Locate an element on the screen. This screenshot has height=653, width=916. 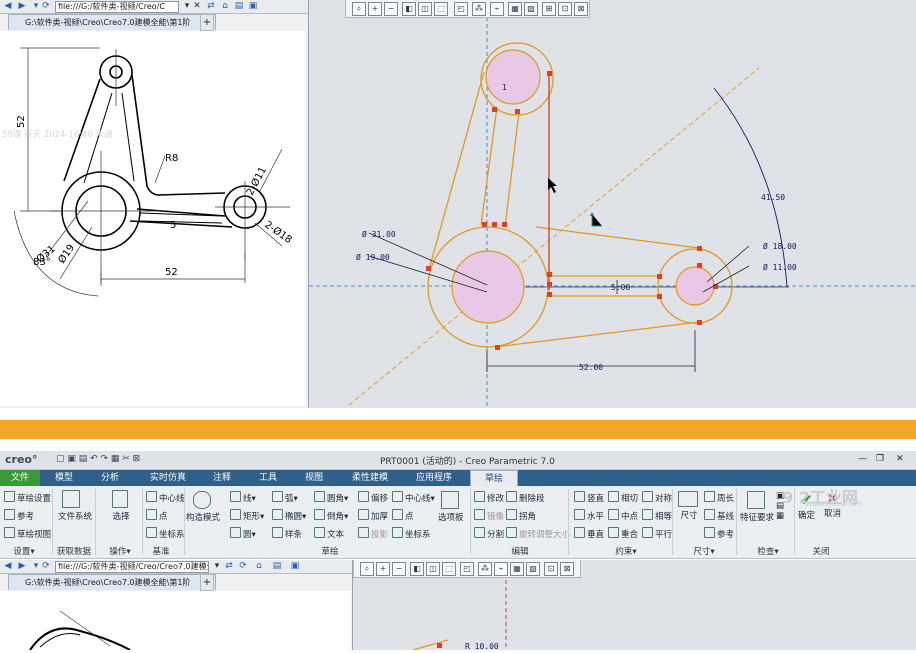
offset-button: 偏移 is located at coordinates (373, 497).